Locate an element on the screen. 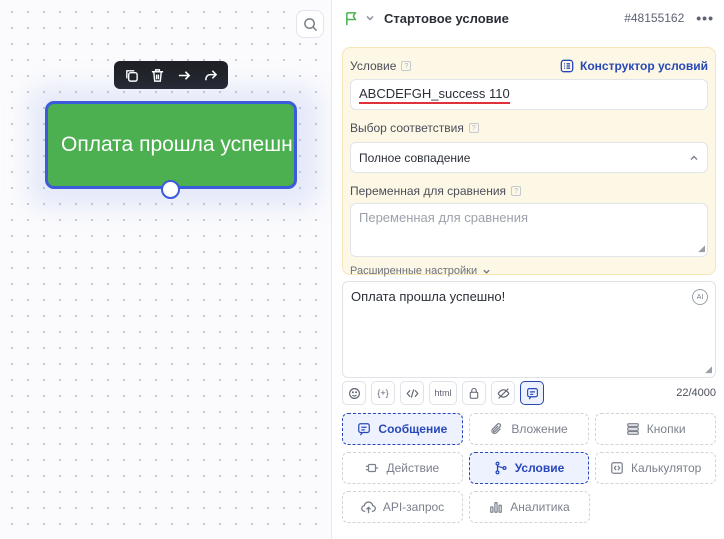  type-buttons-button: Кнопки is located at coordinates (656, 429).